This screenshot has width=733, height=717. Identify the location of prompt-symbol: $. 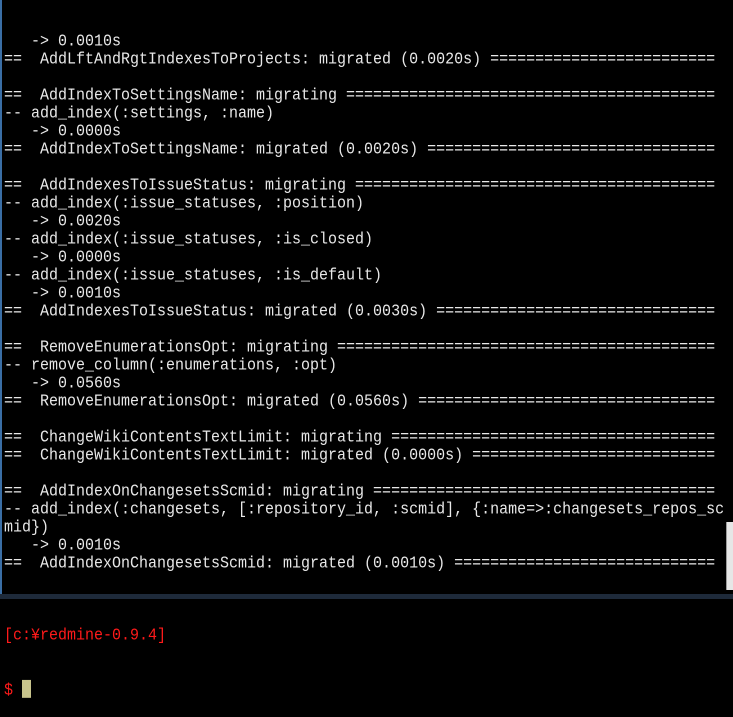
(9, 691).